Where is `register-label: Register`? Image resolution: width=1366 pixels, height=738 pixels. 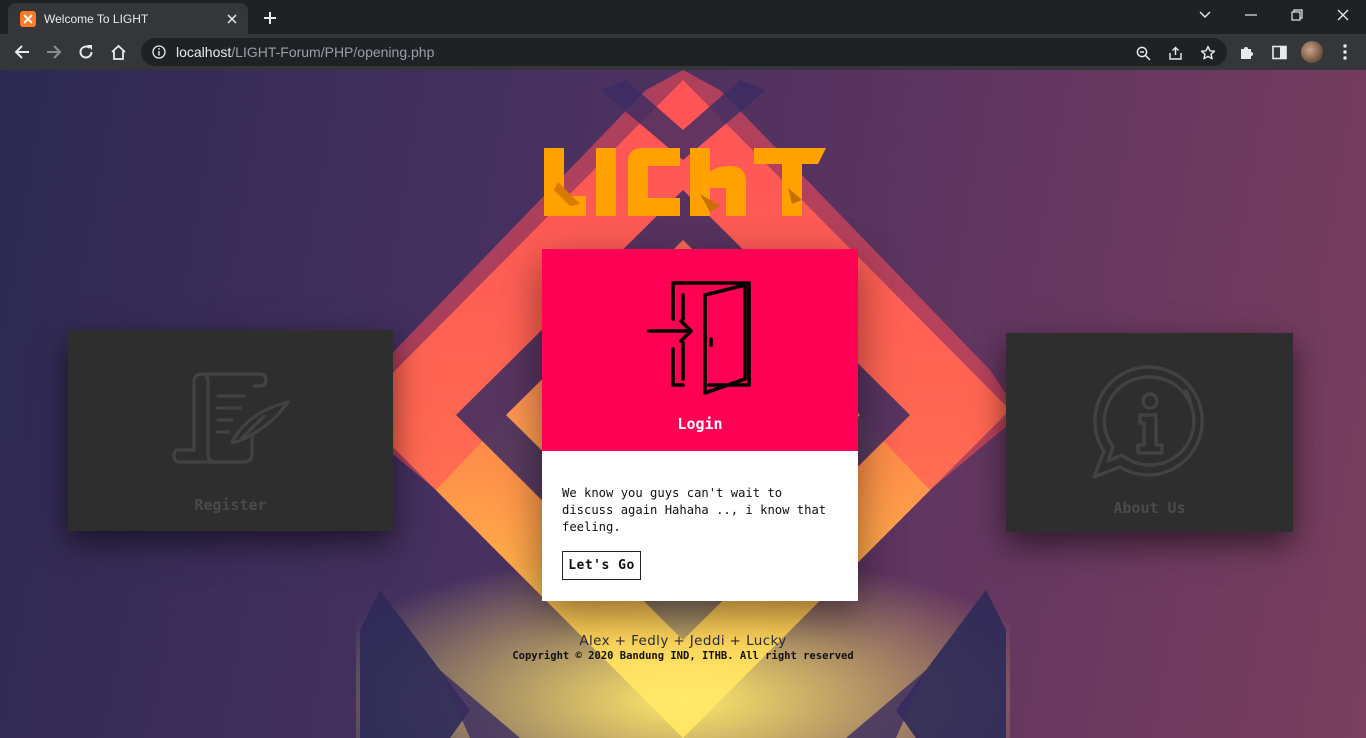
register-label: Register is located at coordinates (230, 505).